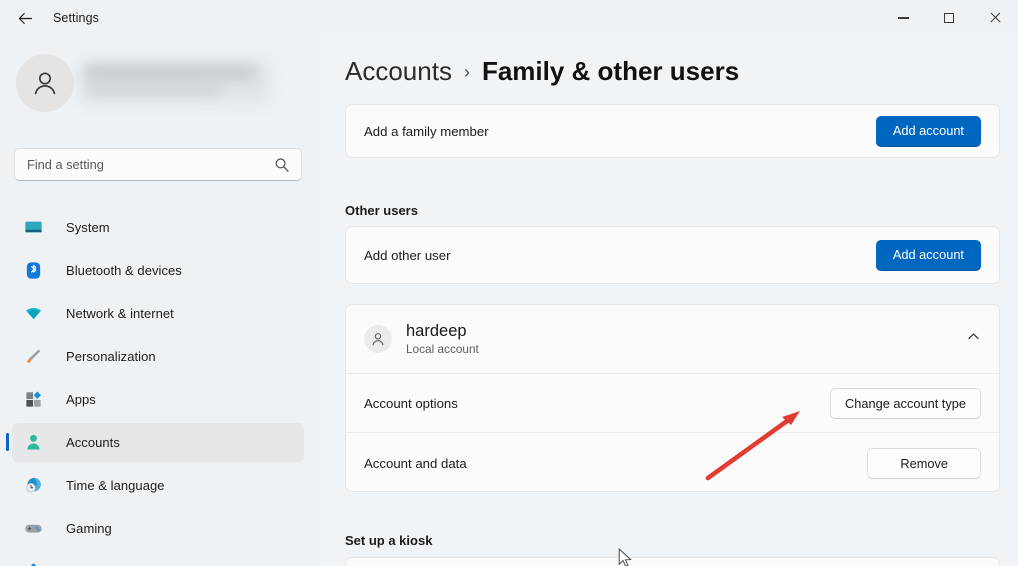  I want to click on bluetooth-icon, so click(33, 271).